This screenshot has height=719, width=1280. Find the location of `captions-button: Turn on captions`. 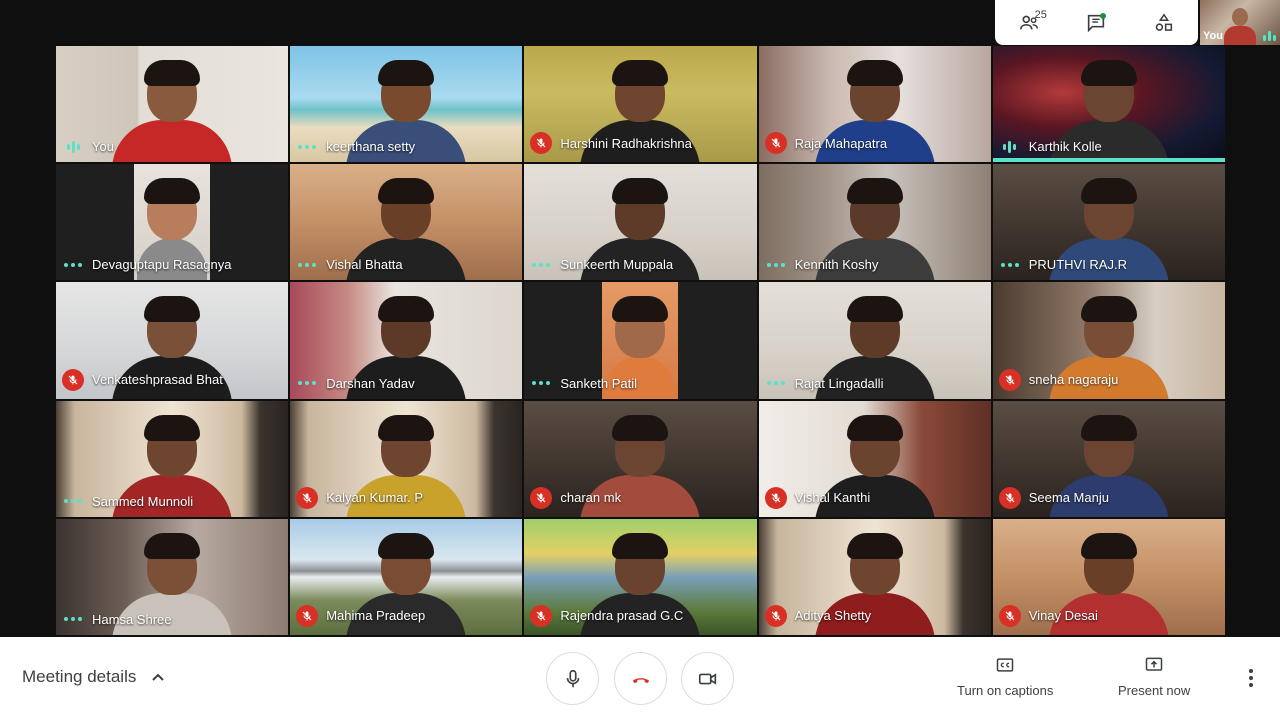

captions-button: Turn on captions is located at coordinates (1005, 676).